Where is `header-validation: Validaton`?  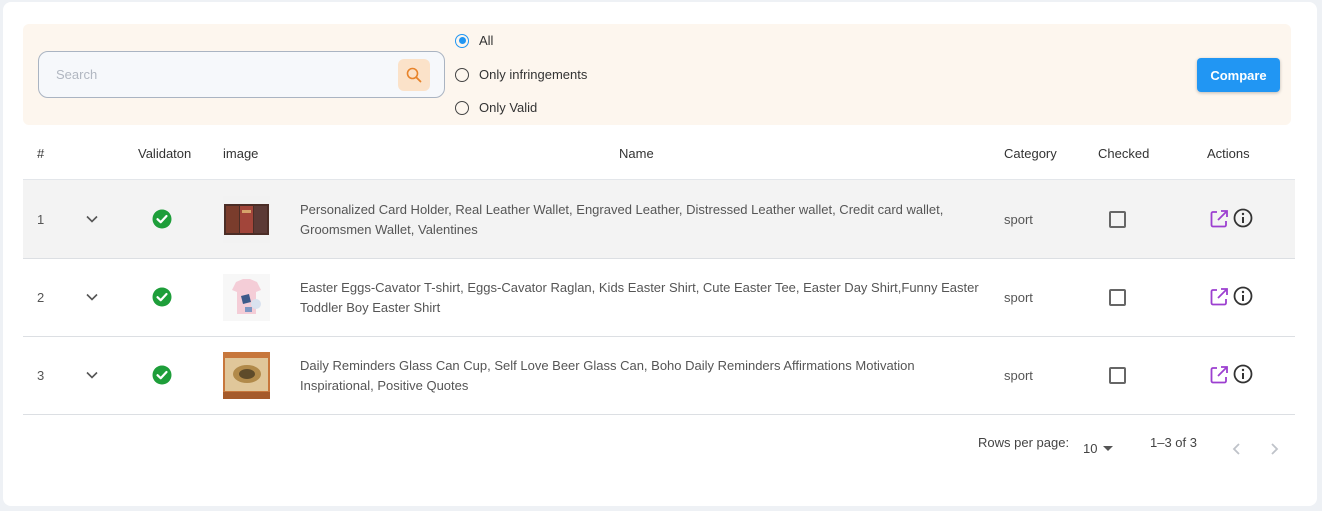 header-validation: Validaton is located at coordinates (165, 153).